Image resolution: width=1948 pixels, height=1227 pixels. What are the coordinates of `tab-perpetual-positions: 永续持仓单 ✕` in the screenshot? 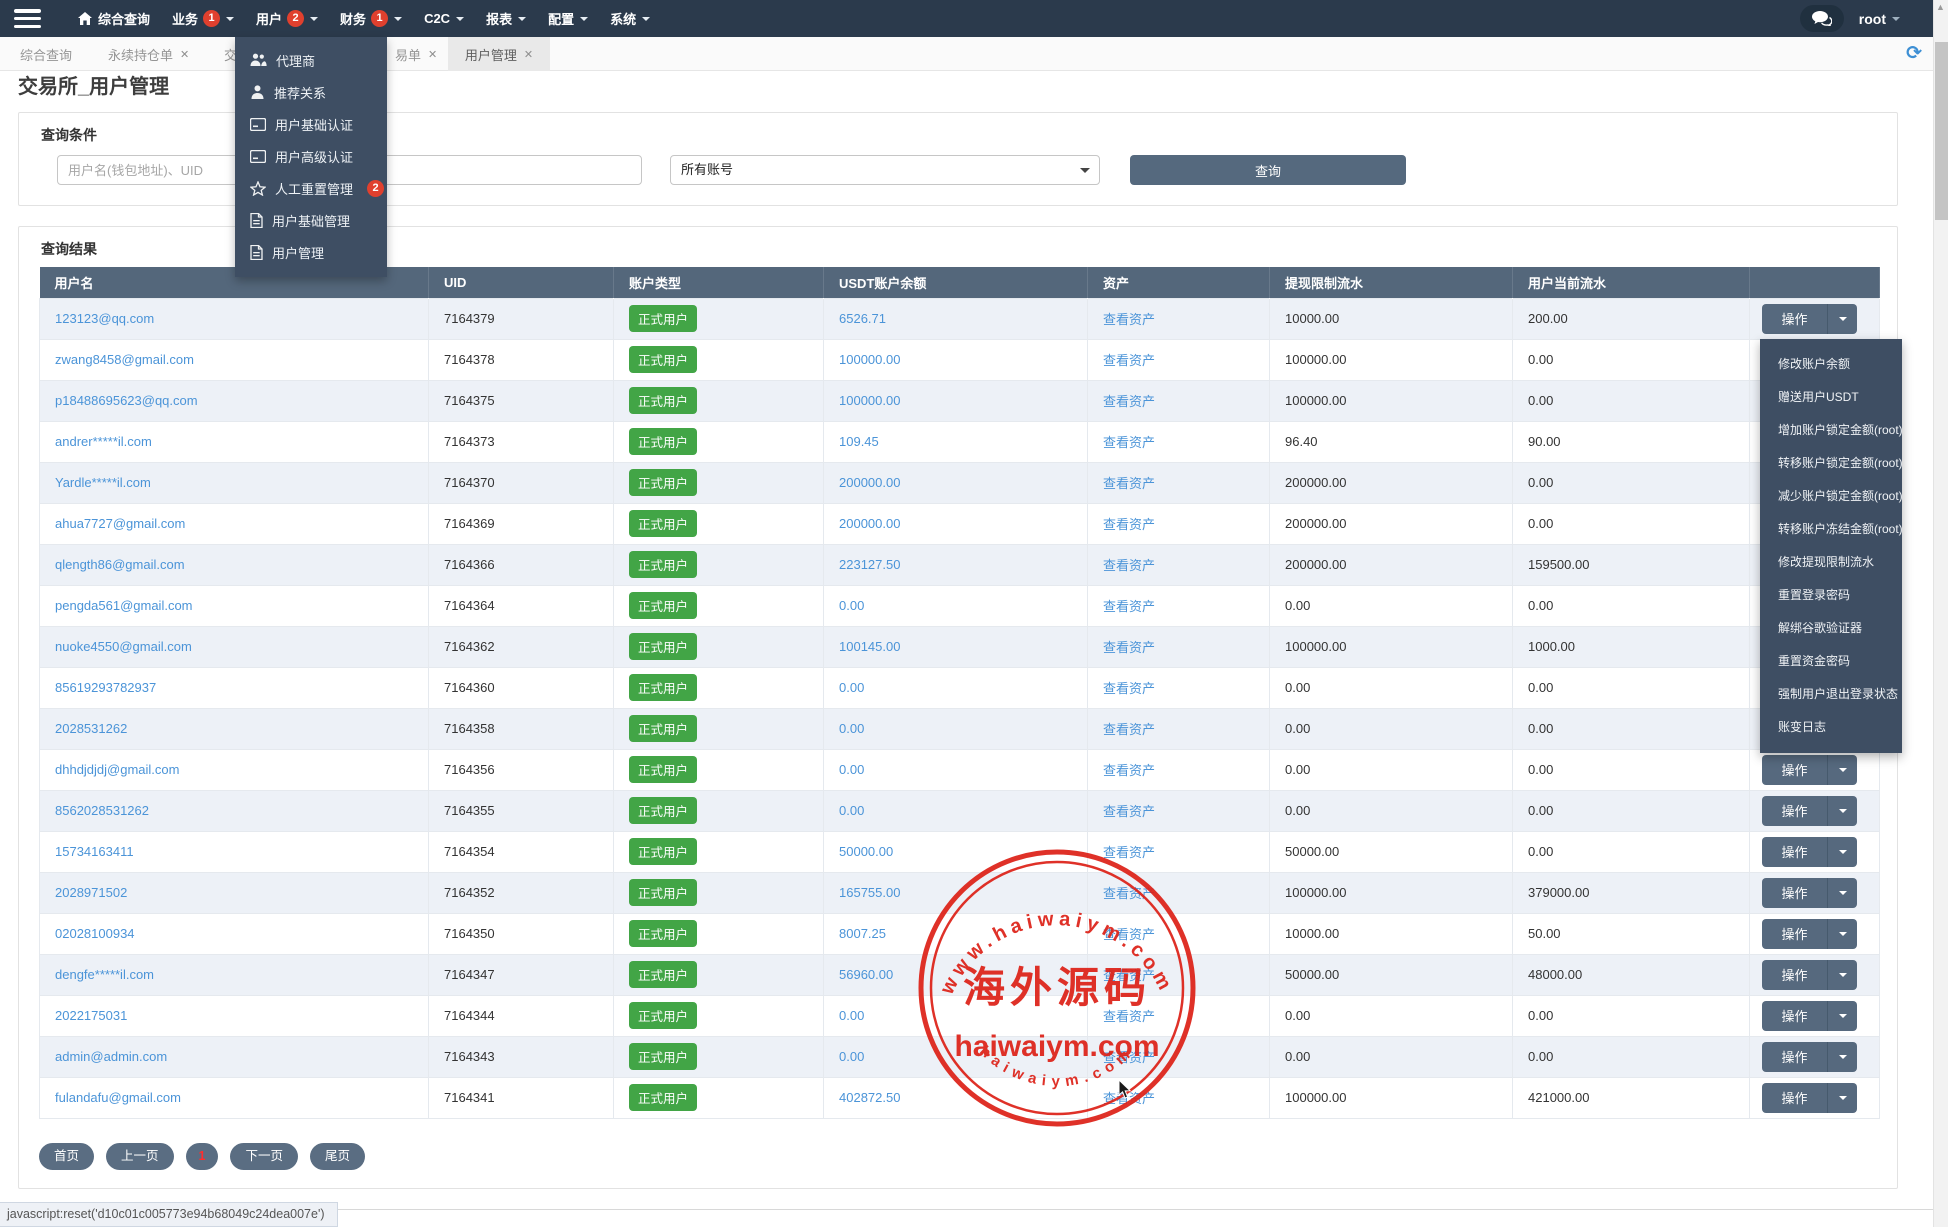 It's located at (148, 54).